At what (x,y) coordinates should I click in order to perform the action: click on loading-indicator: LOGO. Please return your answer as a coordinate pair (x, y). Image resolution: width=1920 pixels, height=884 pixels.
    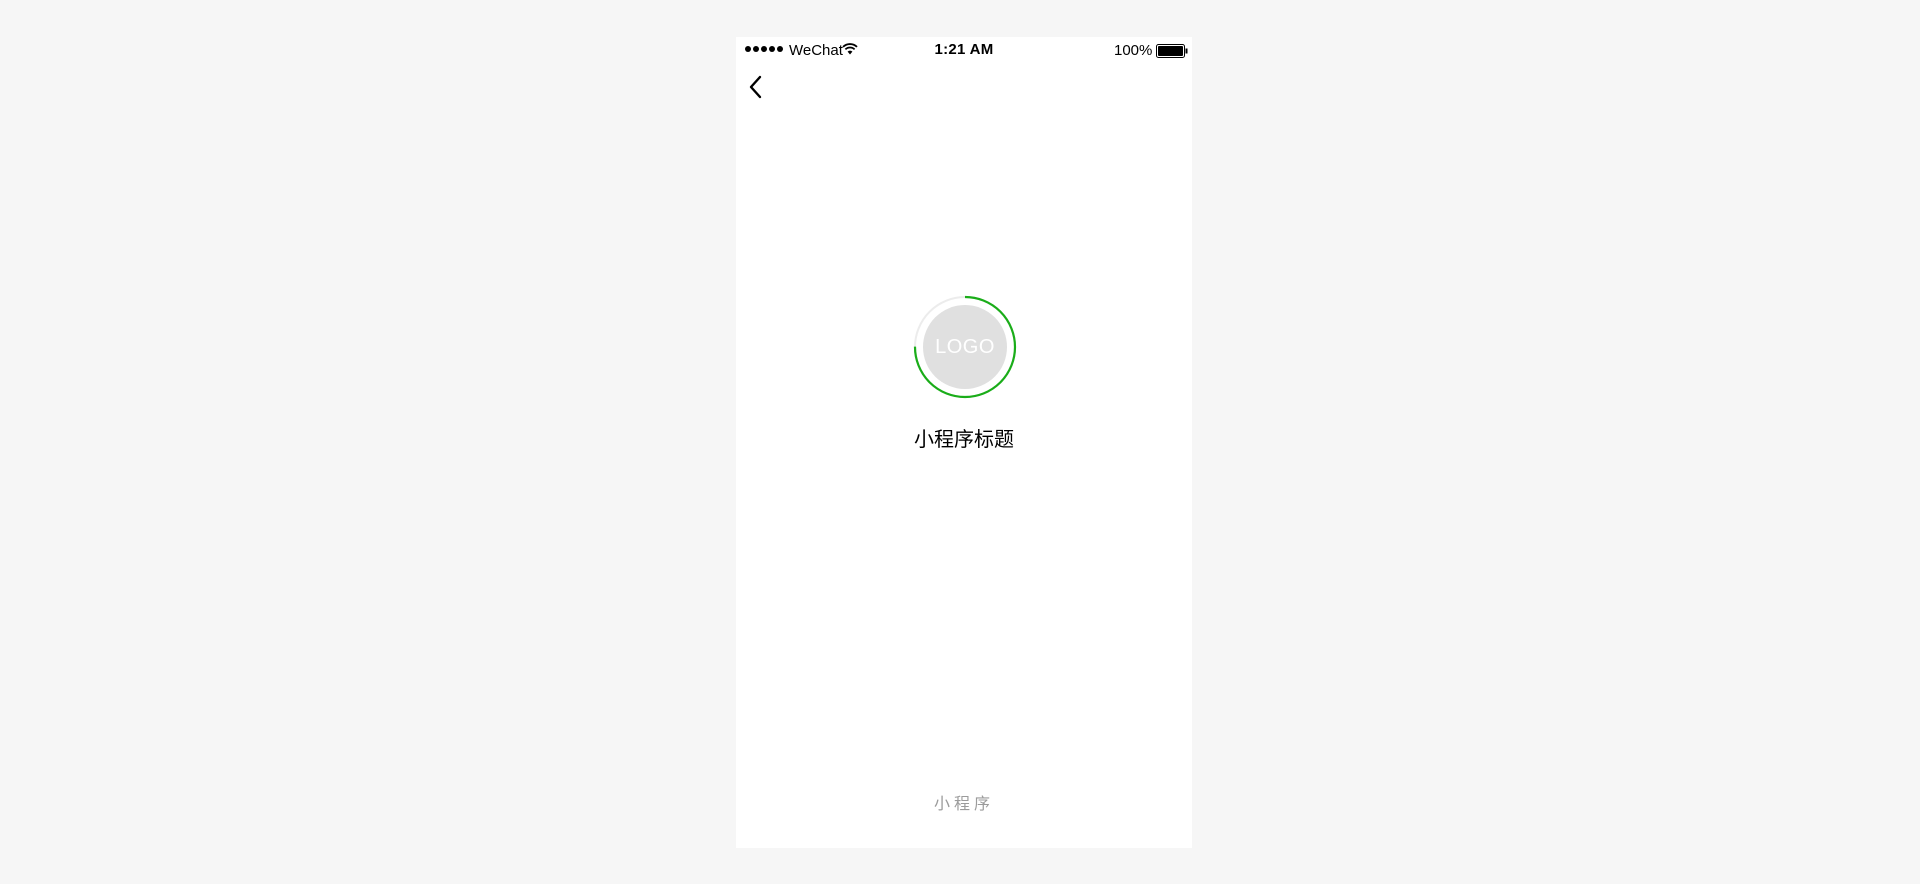
    Looking at the image, I should click on (965, 347).